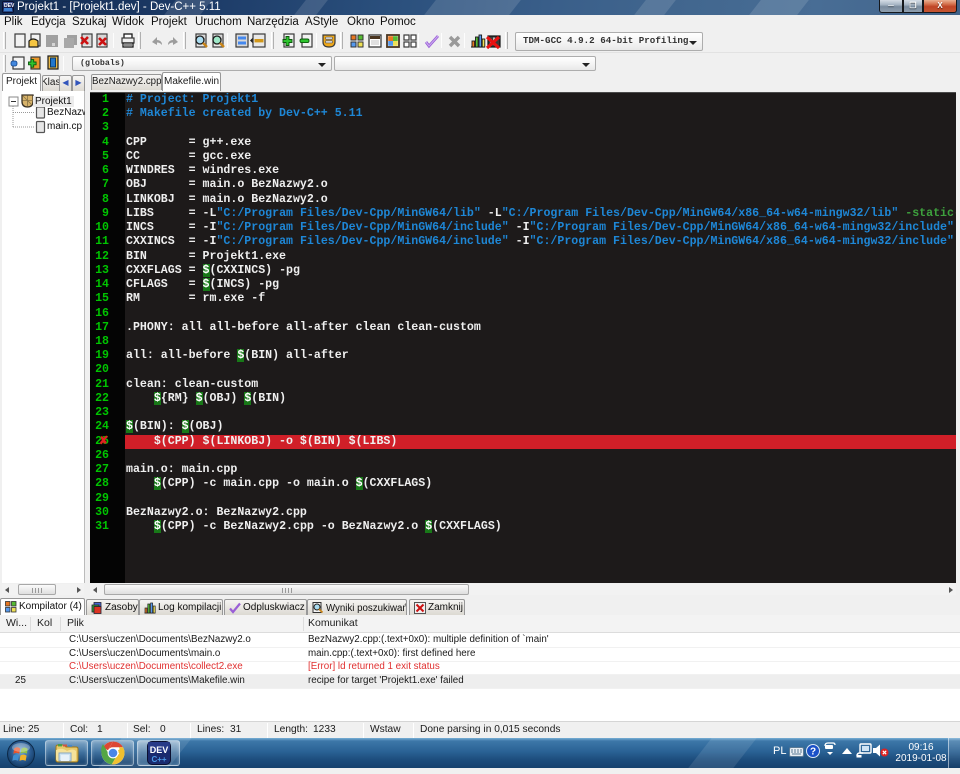 Image resolution: width=960 pixels, height=774 pixels. Describe the element at coordinates (159, 750) in the screenshot. I see `svg-text: DEV` at that location.